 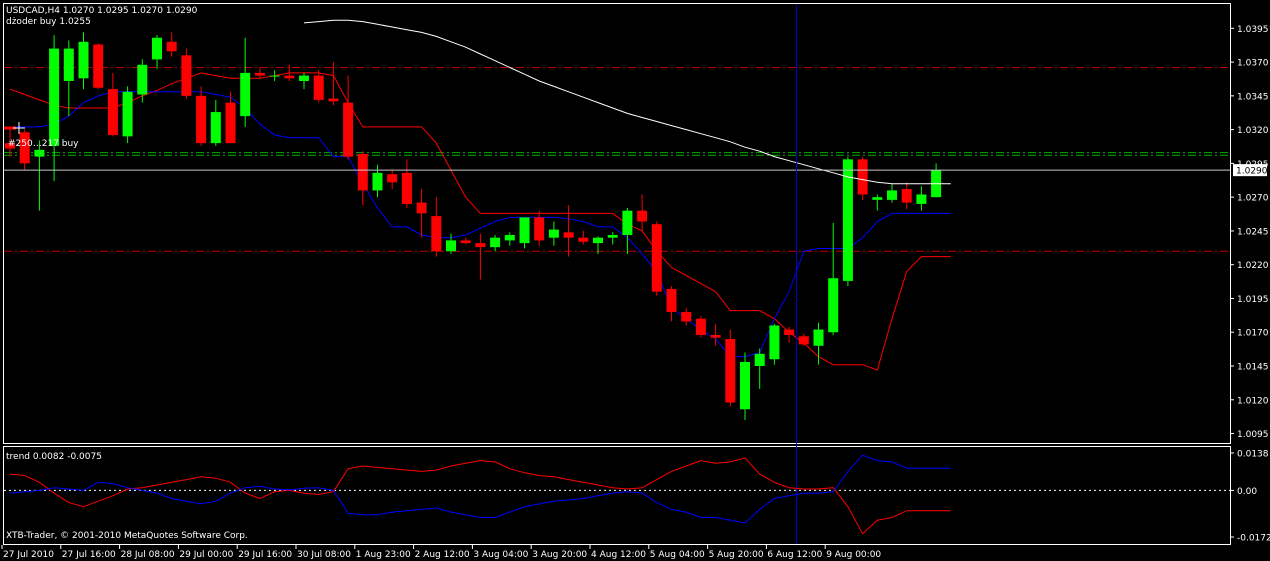 I want to click on time-tick-label: 28 Jul 08:00, so click(x=148, y=555).